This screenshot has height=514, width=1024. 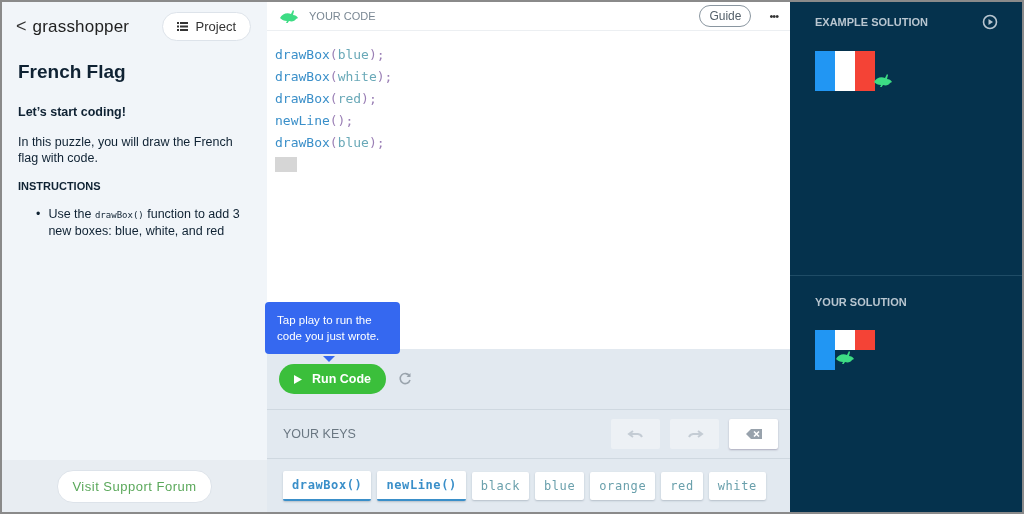 What do you see at coordinates (421, 485) in the screenshot?
I see `code-key: newLine()` at bounding box center [421, 485].